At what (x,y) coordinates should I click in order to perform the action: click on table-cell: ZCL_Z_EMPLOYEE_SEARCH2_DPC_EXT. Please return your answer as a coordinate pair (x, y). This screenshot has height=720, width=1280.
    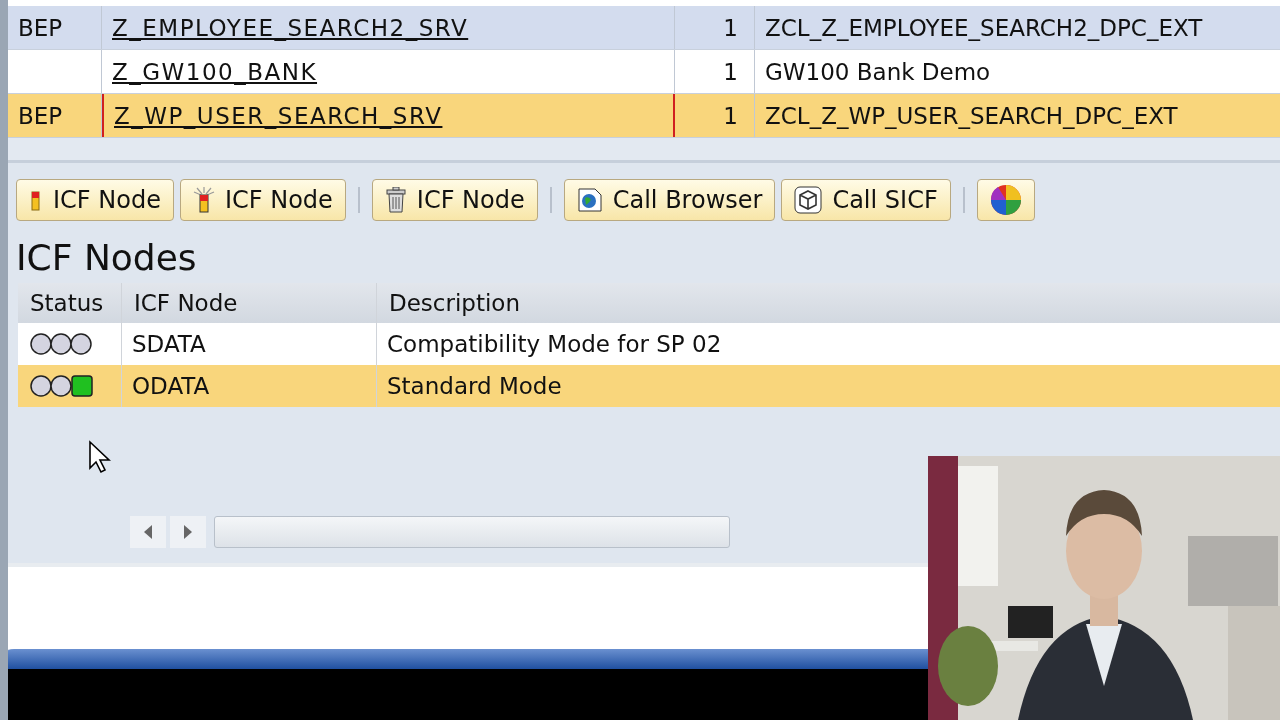
    Looking at the image, I should click on (984, 27).